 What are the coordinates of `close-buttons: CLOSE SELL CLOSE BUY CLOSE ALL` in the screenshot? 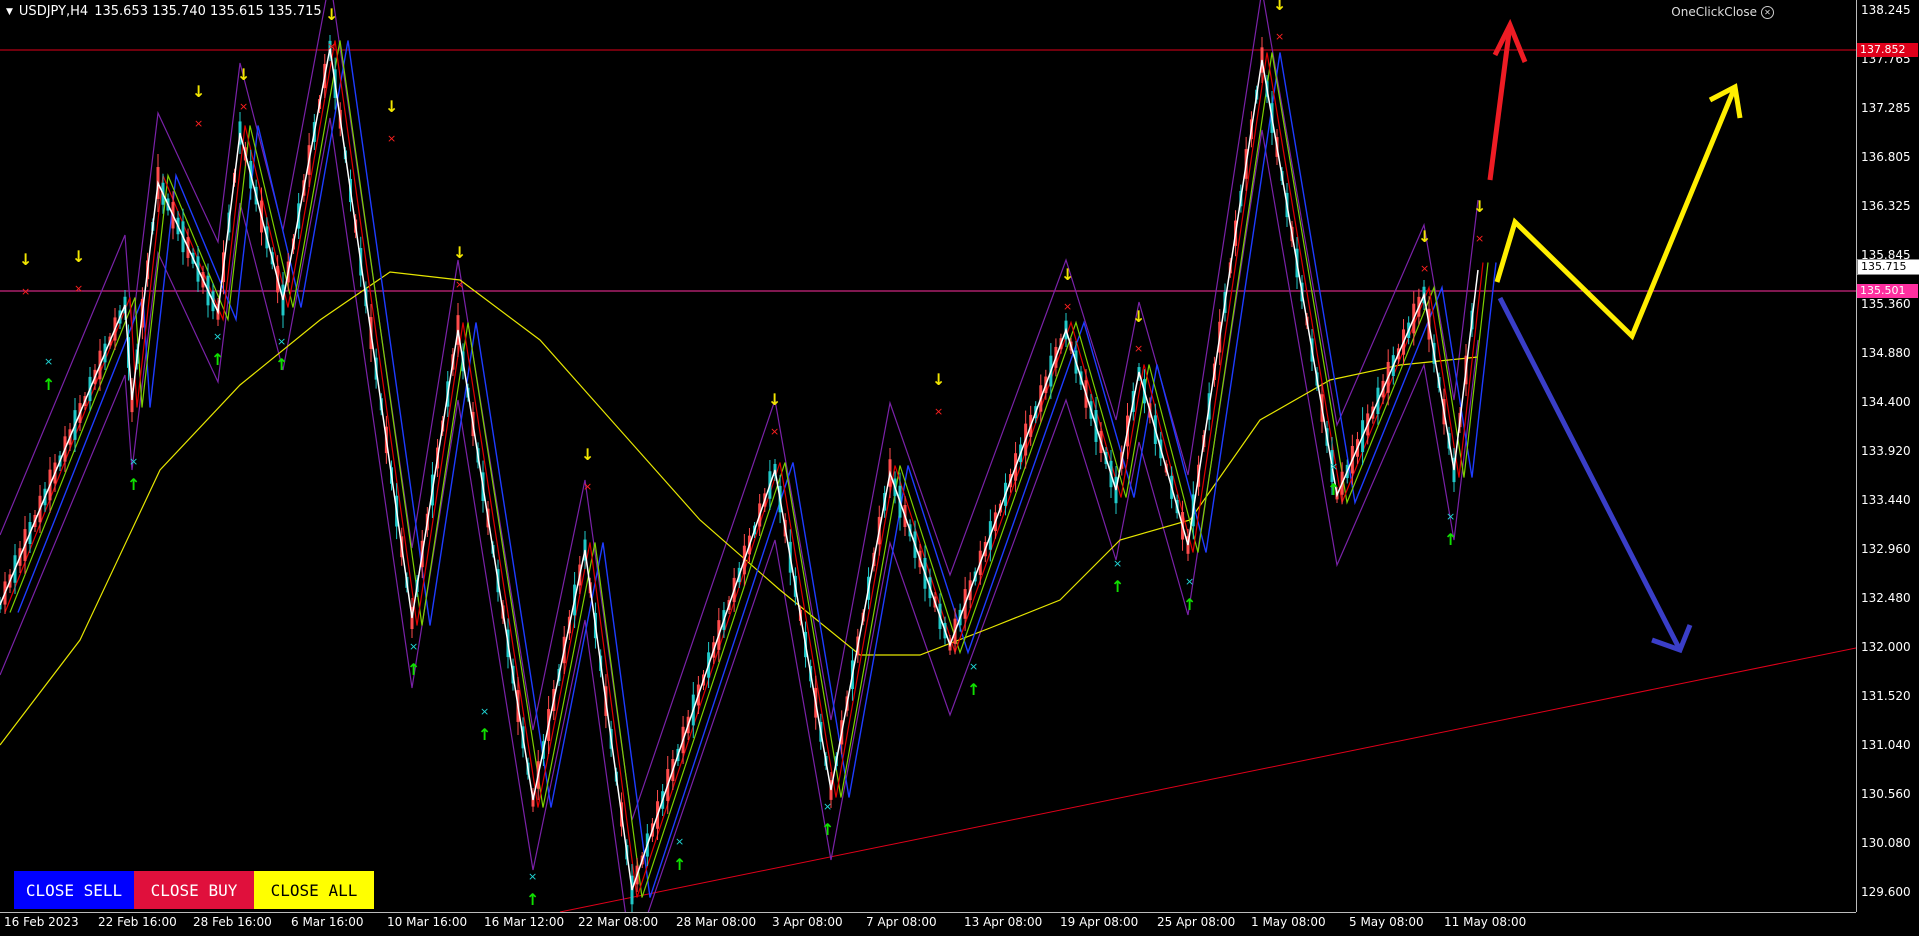 It's located at (194, 890).